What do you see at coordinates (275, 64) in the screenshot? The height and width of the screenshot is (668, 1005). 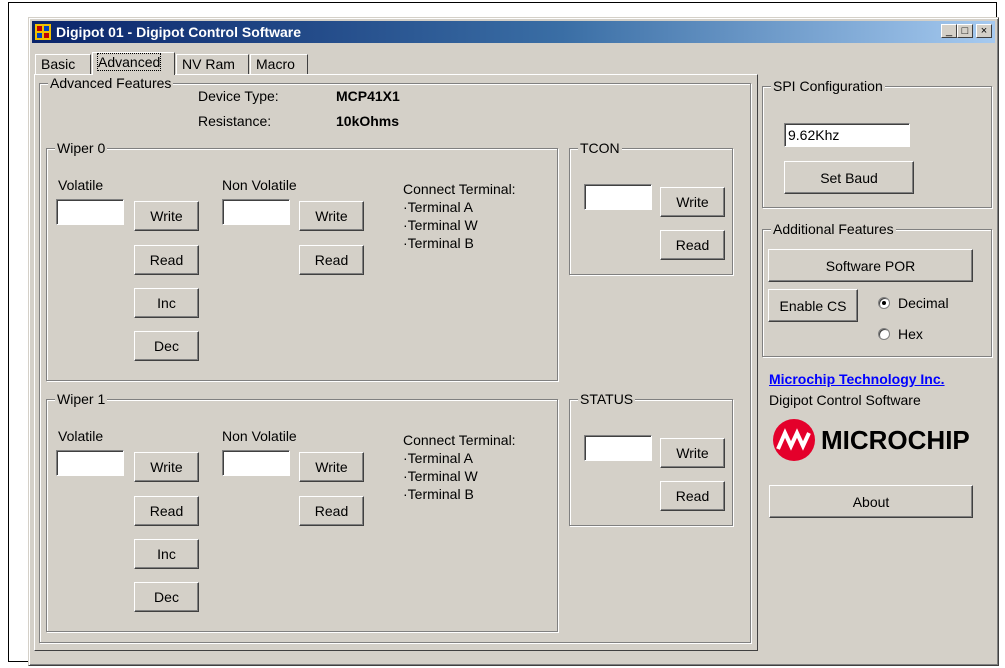 I see `tab-label: Macro` at bounding box center [275, 64].